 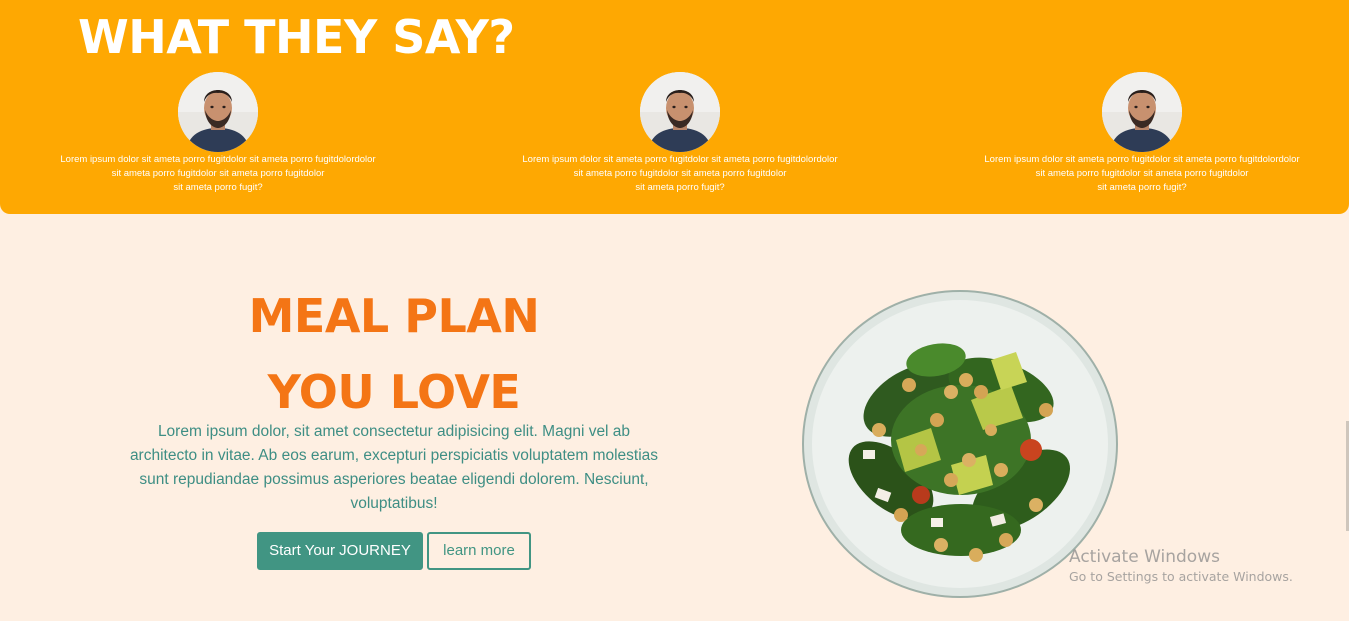 What do you see at coordinates (296, 37) in the screenshot?
I see `testimonials-title: WHAT THEY SAY?` at bounding box center [296, 37].